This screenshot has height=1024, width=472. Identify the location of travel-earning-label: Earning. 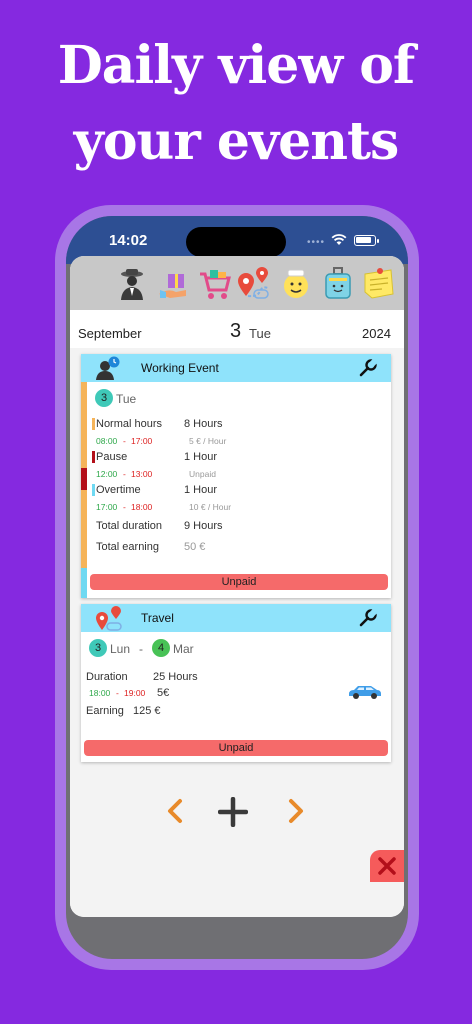
(105, 711).